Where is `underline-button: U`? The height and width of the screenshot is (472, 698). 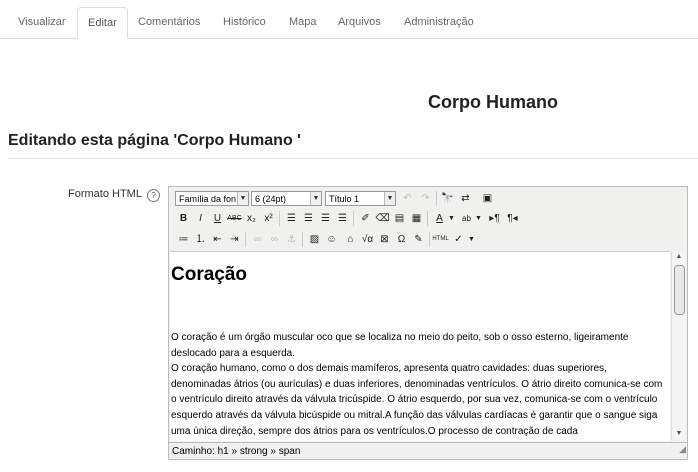 underline-button: U is located at coordinates (217, 218).